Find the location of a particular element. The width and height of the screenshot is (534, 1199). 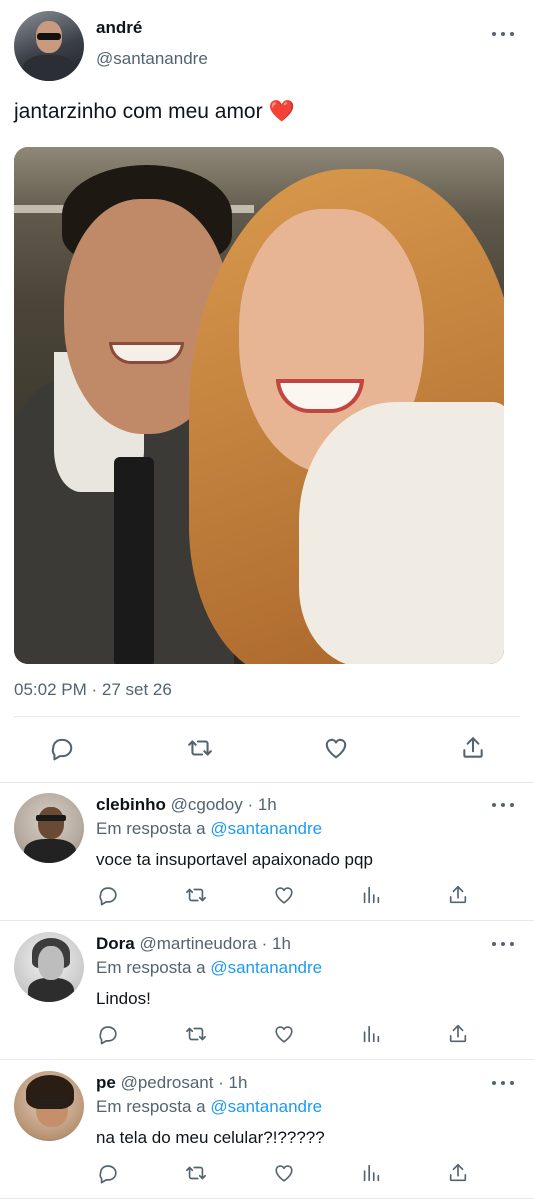

reply-handle-time: @pedrosant · 1h is located at coordinates (184, 1082).